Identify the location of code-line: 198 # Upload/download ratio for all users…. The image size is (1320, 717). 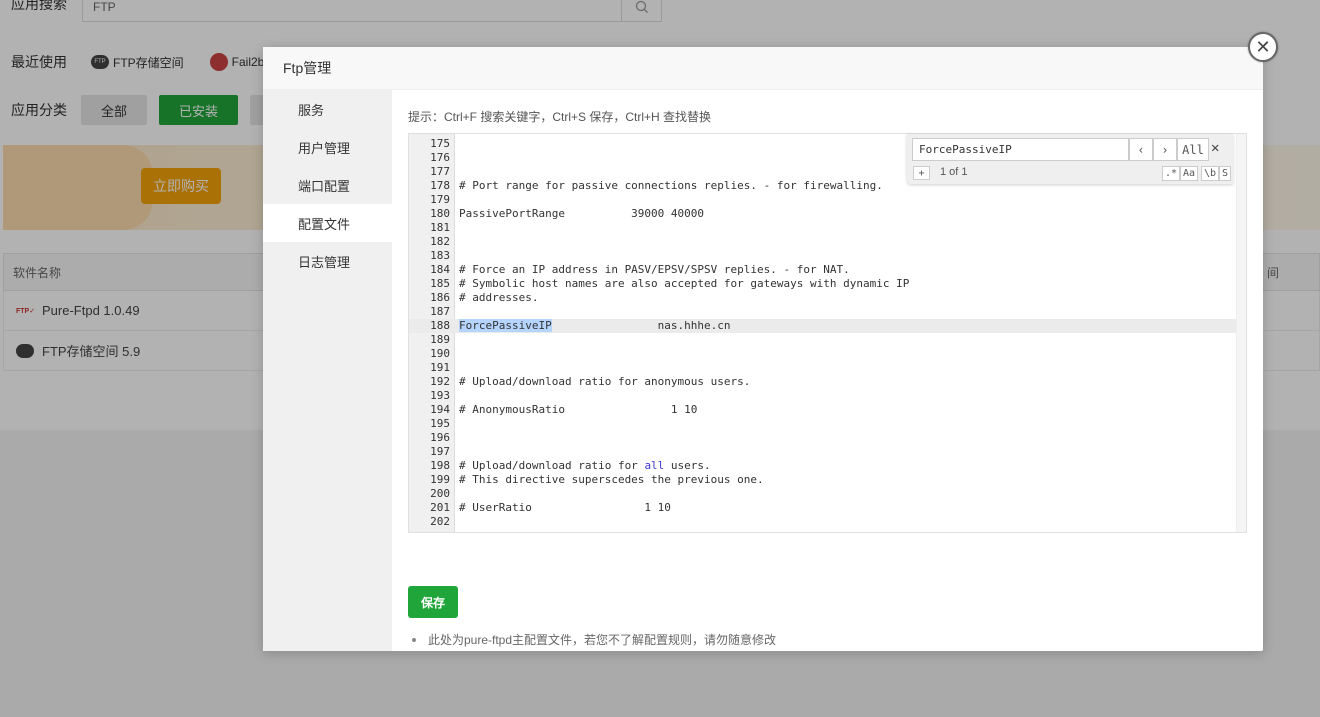
(827, 466).